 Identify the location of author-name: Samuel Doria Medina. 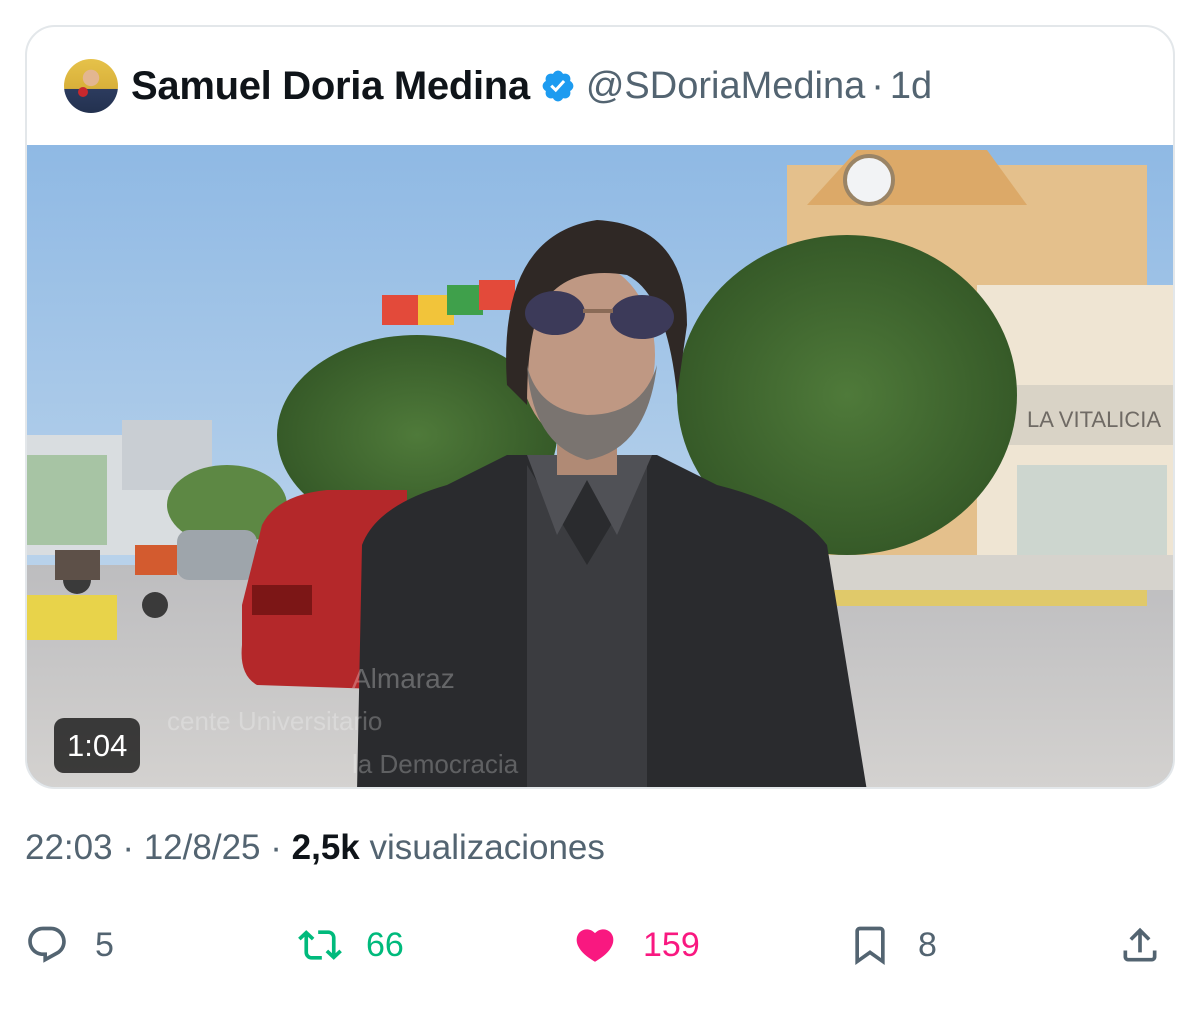
(330, 86).